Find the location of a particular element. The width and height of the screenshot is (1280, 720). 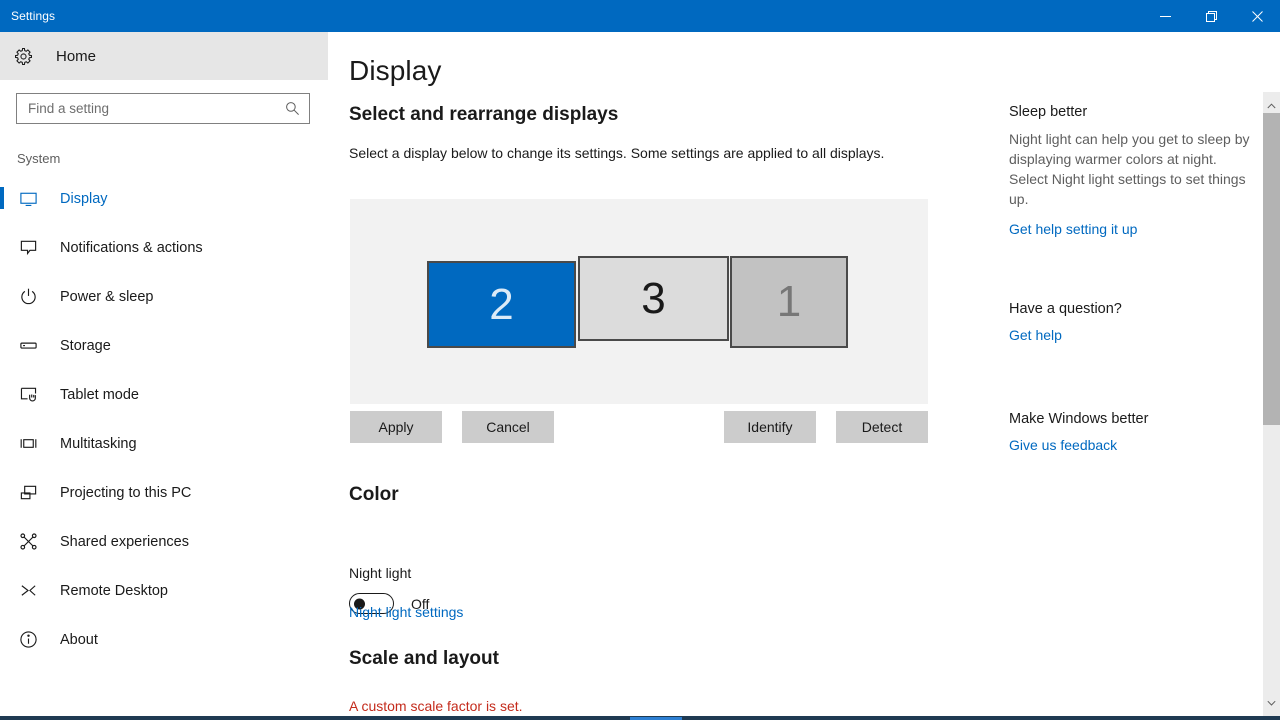

sidebar-item-about: About is located at coordinates (164, 639).